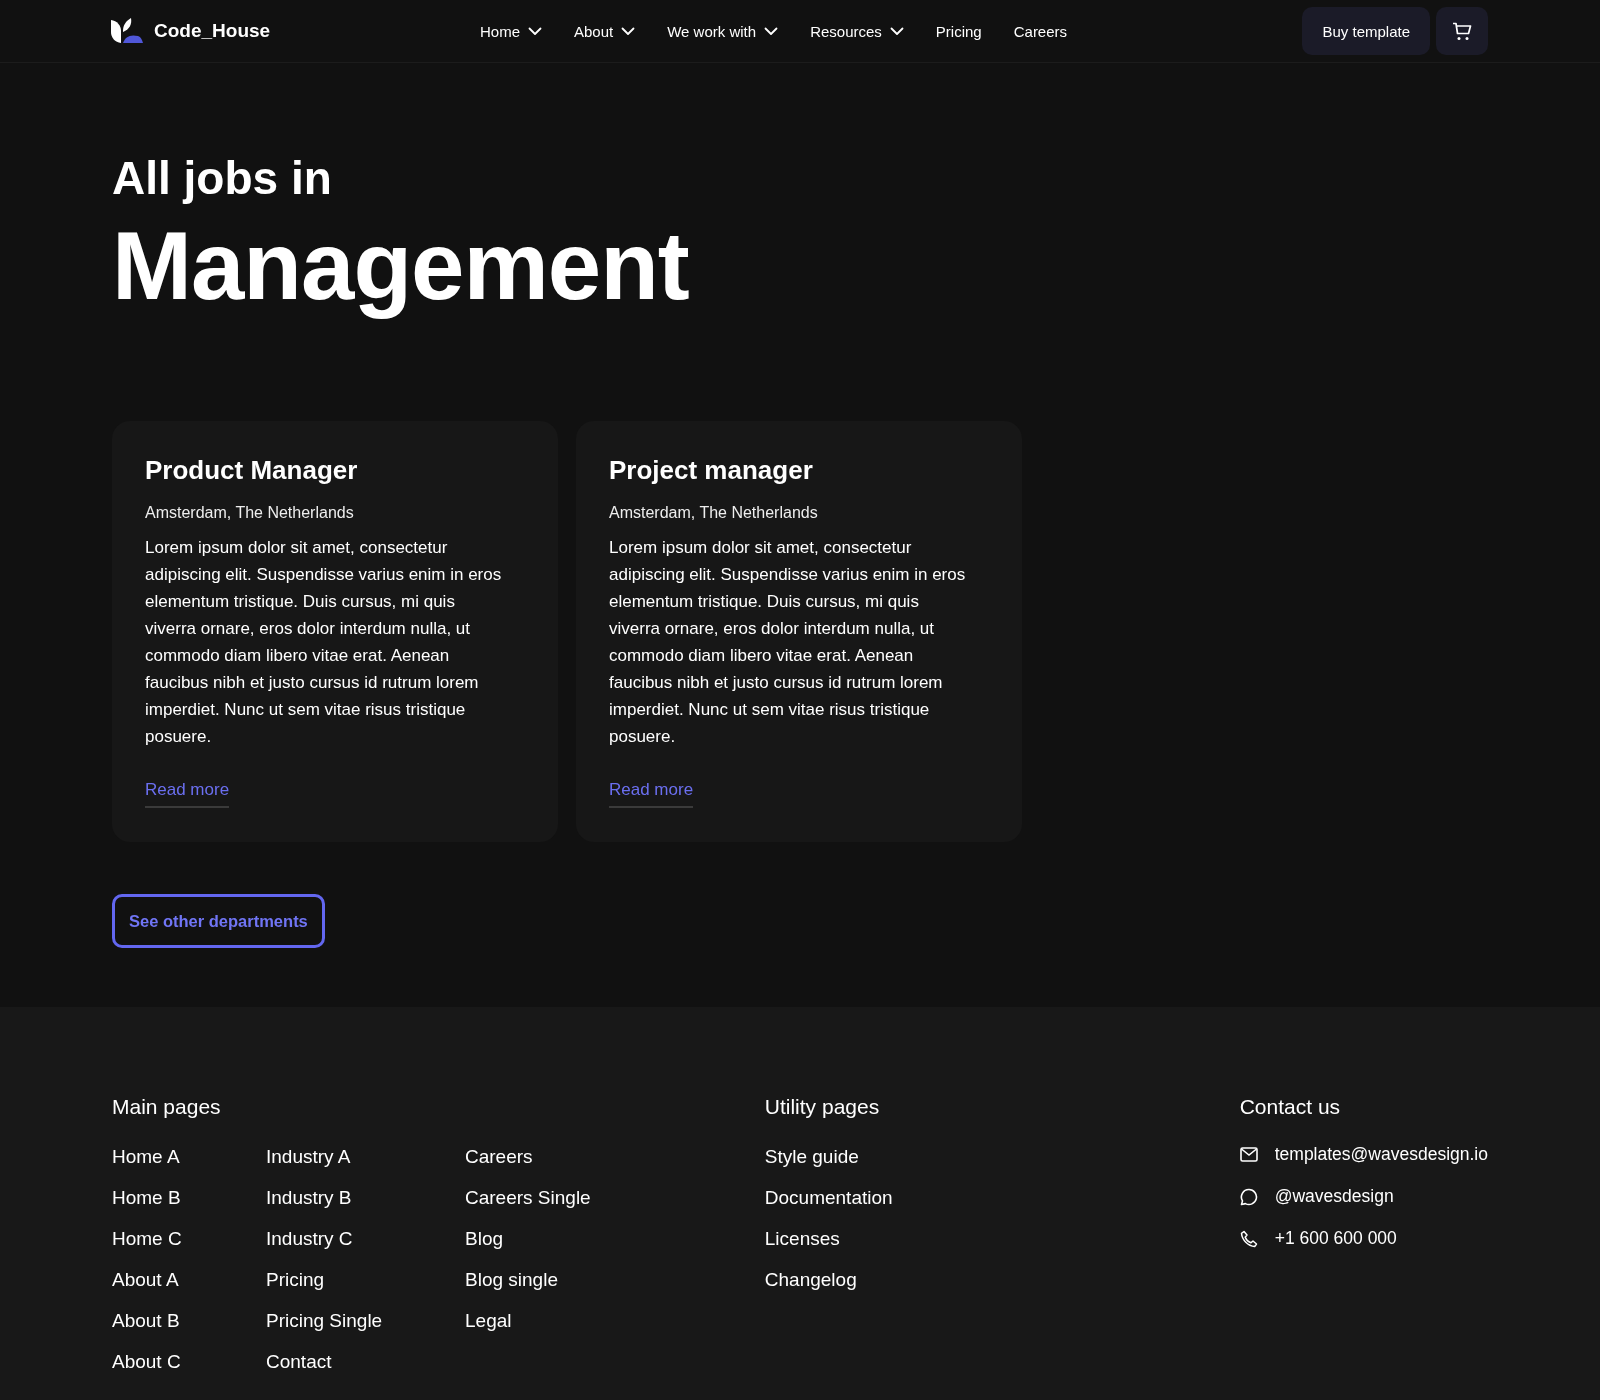  I want to click on footer-link: Industry A, so click(365, 1157).